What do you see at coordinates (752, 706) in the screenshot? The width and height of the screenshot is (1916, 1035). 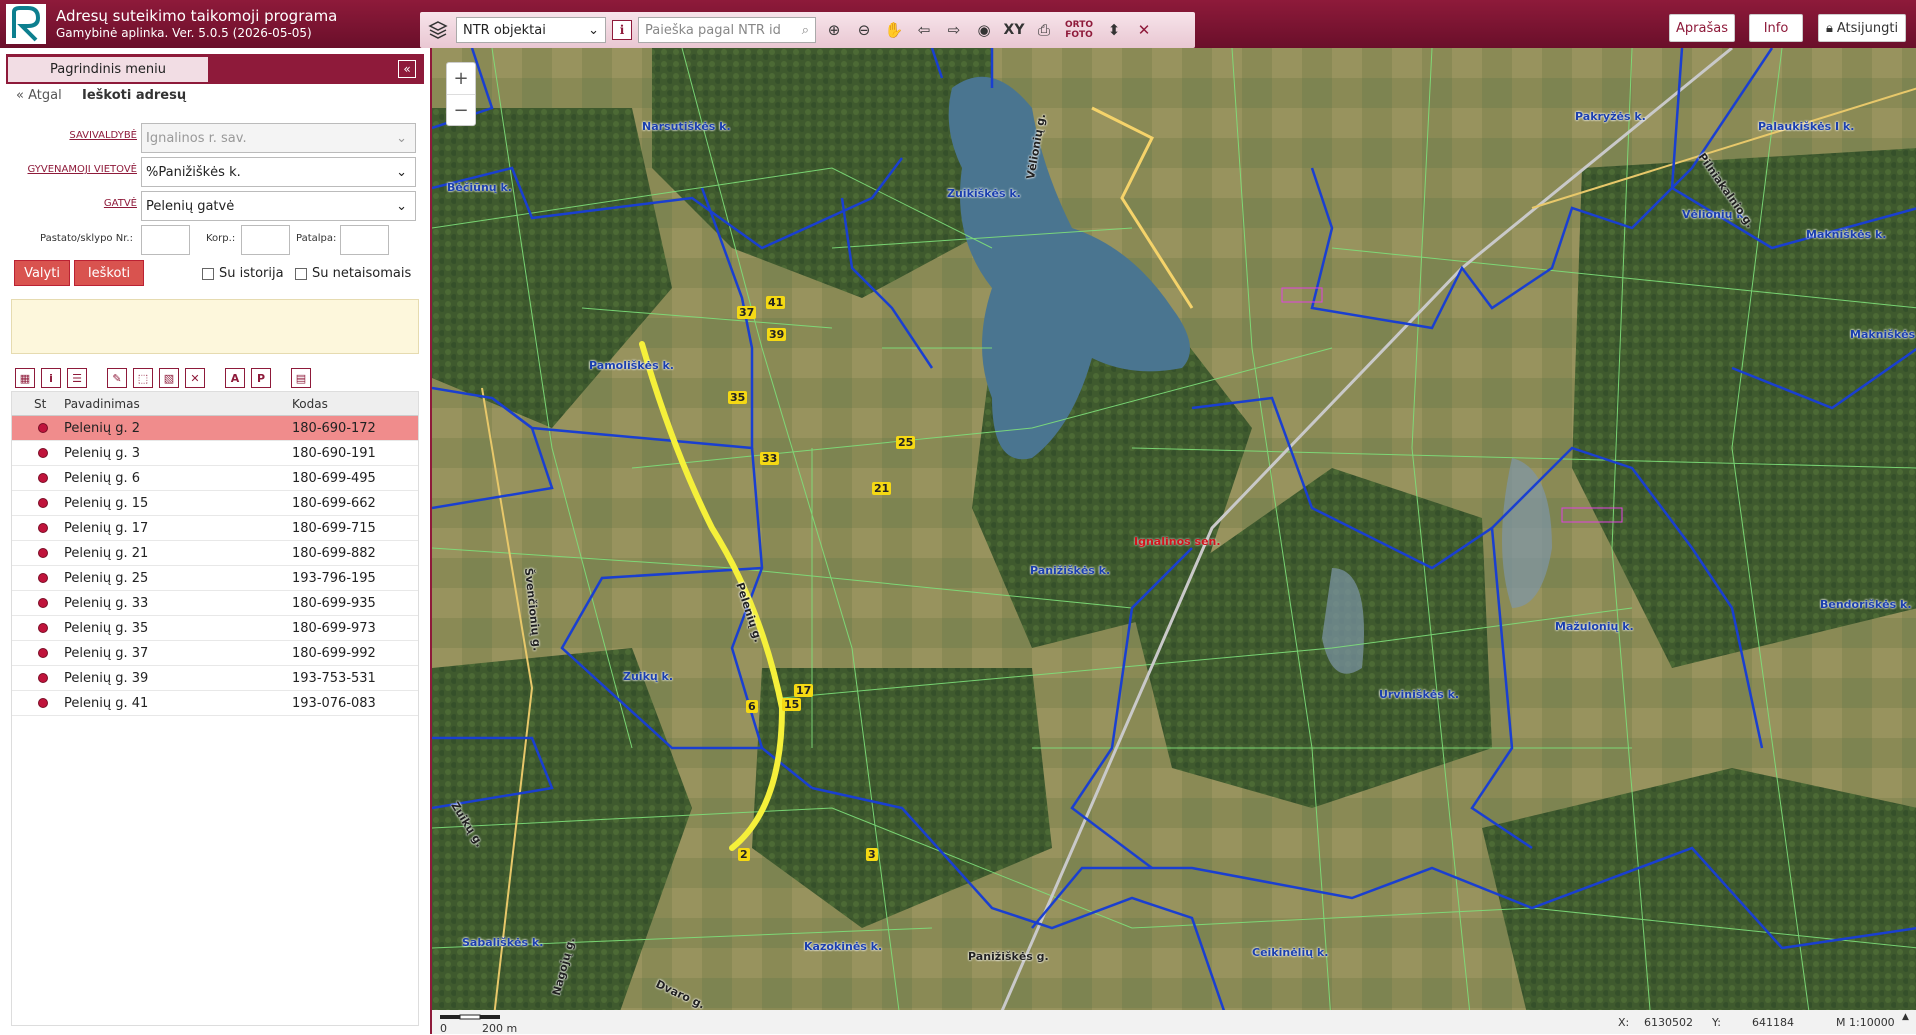 I see `house-number: 6` at bounding box center [752, 706].